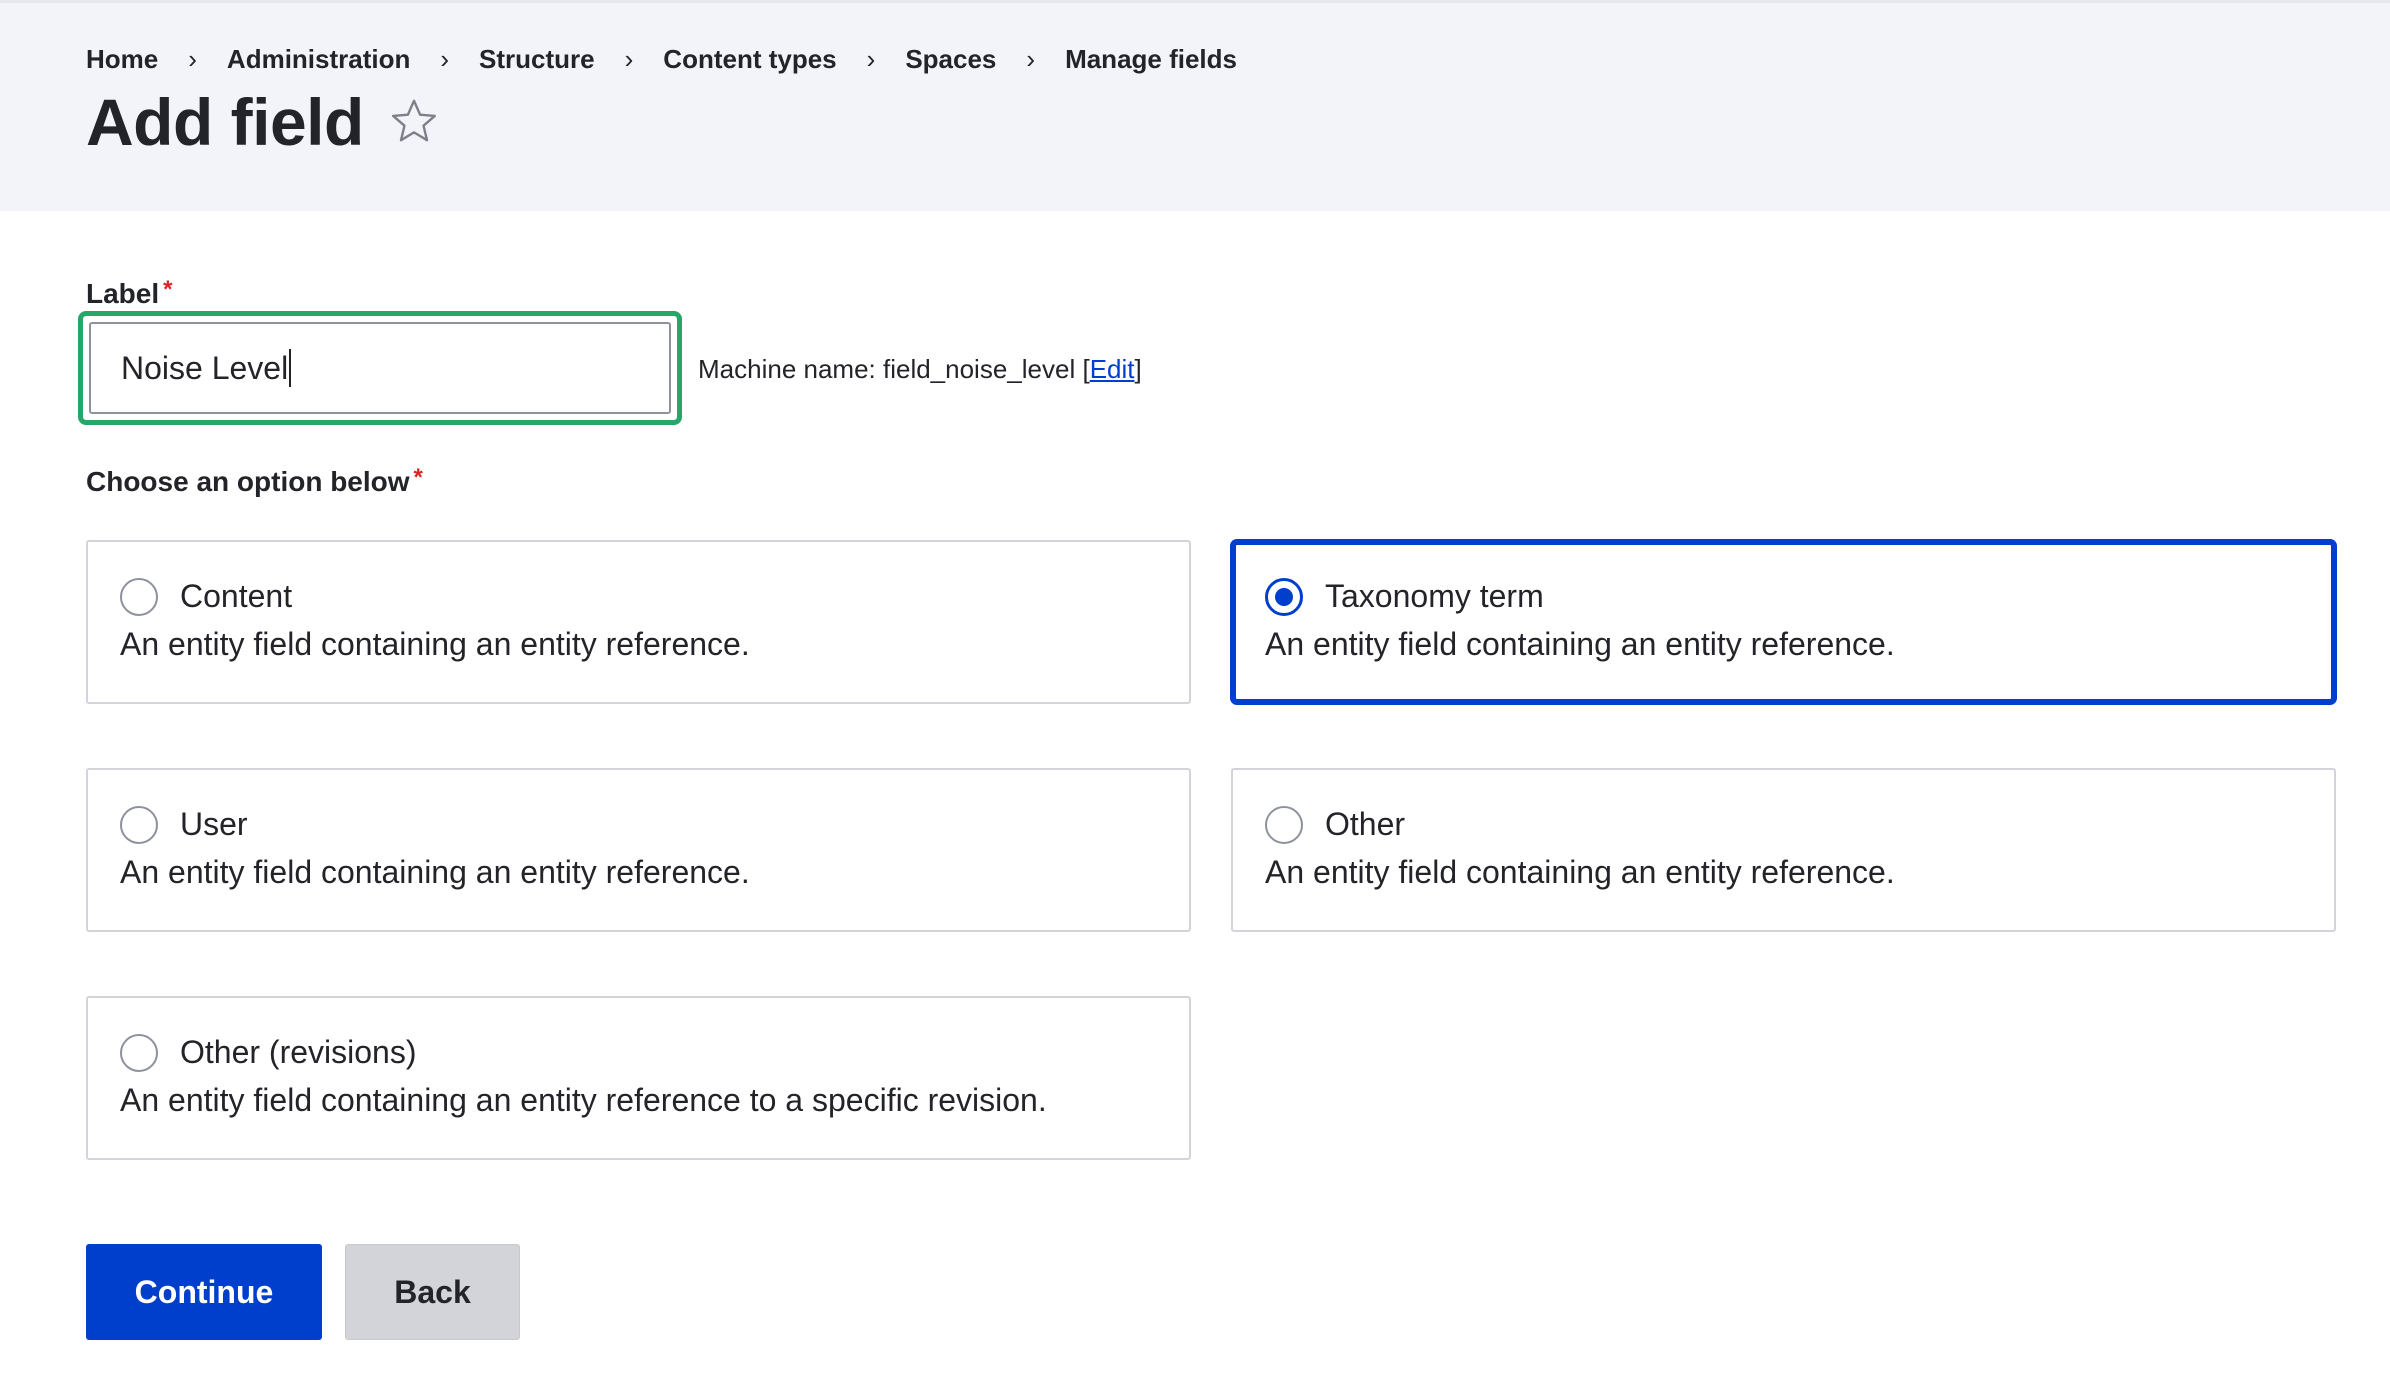  Describe the element at coordinates (1434, 596) in the screenshot. I see `option-title: Taxonomy term` at that location.